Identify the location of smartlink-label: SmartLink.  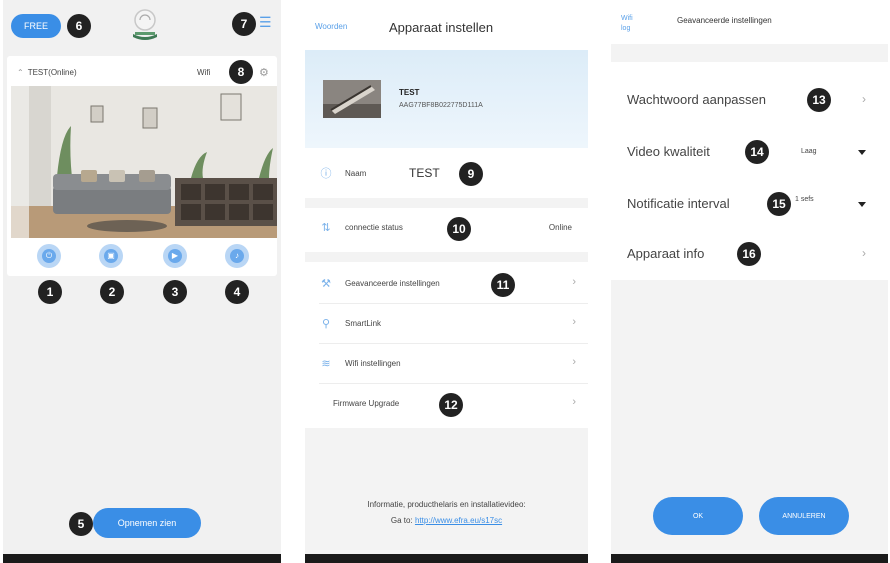
(363, 323).